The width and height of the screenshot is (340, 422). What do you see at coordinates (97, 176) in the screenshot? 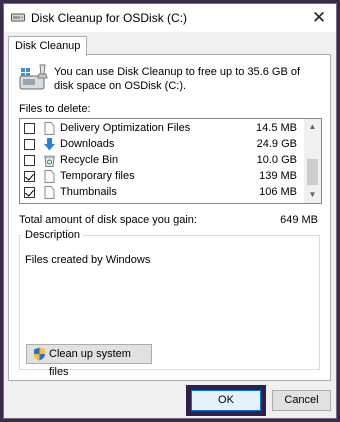
I see `item-name: Temporary files` at bounding box center [97, 176].